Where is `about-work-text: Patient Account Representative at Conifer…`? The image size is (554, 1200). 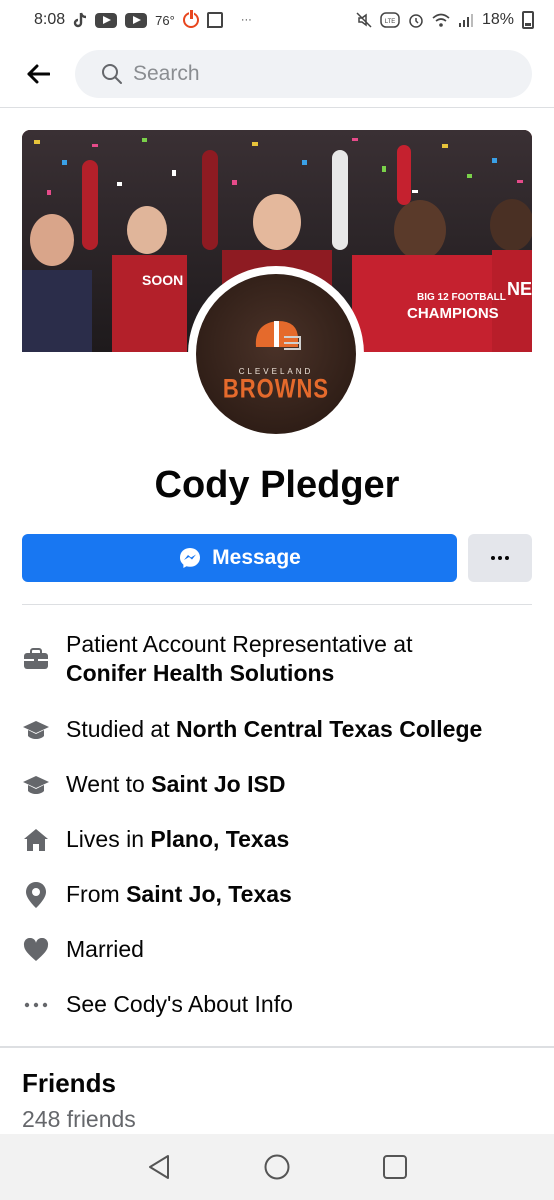
about-work-text: Patient Account Representative at Conifer… is located at coordinates (239, 658).